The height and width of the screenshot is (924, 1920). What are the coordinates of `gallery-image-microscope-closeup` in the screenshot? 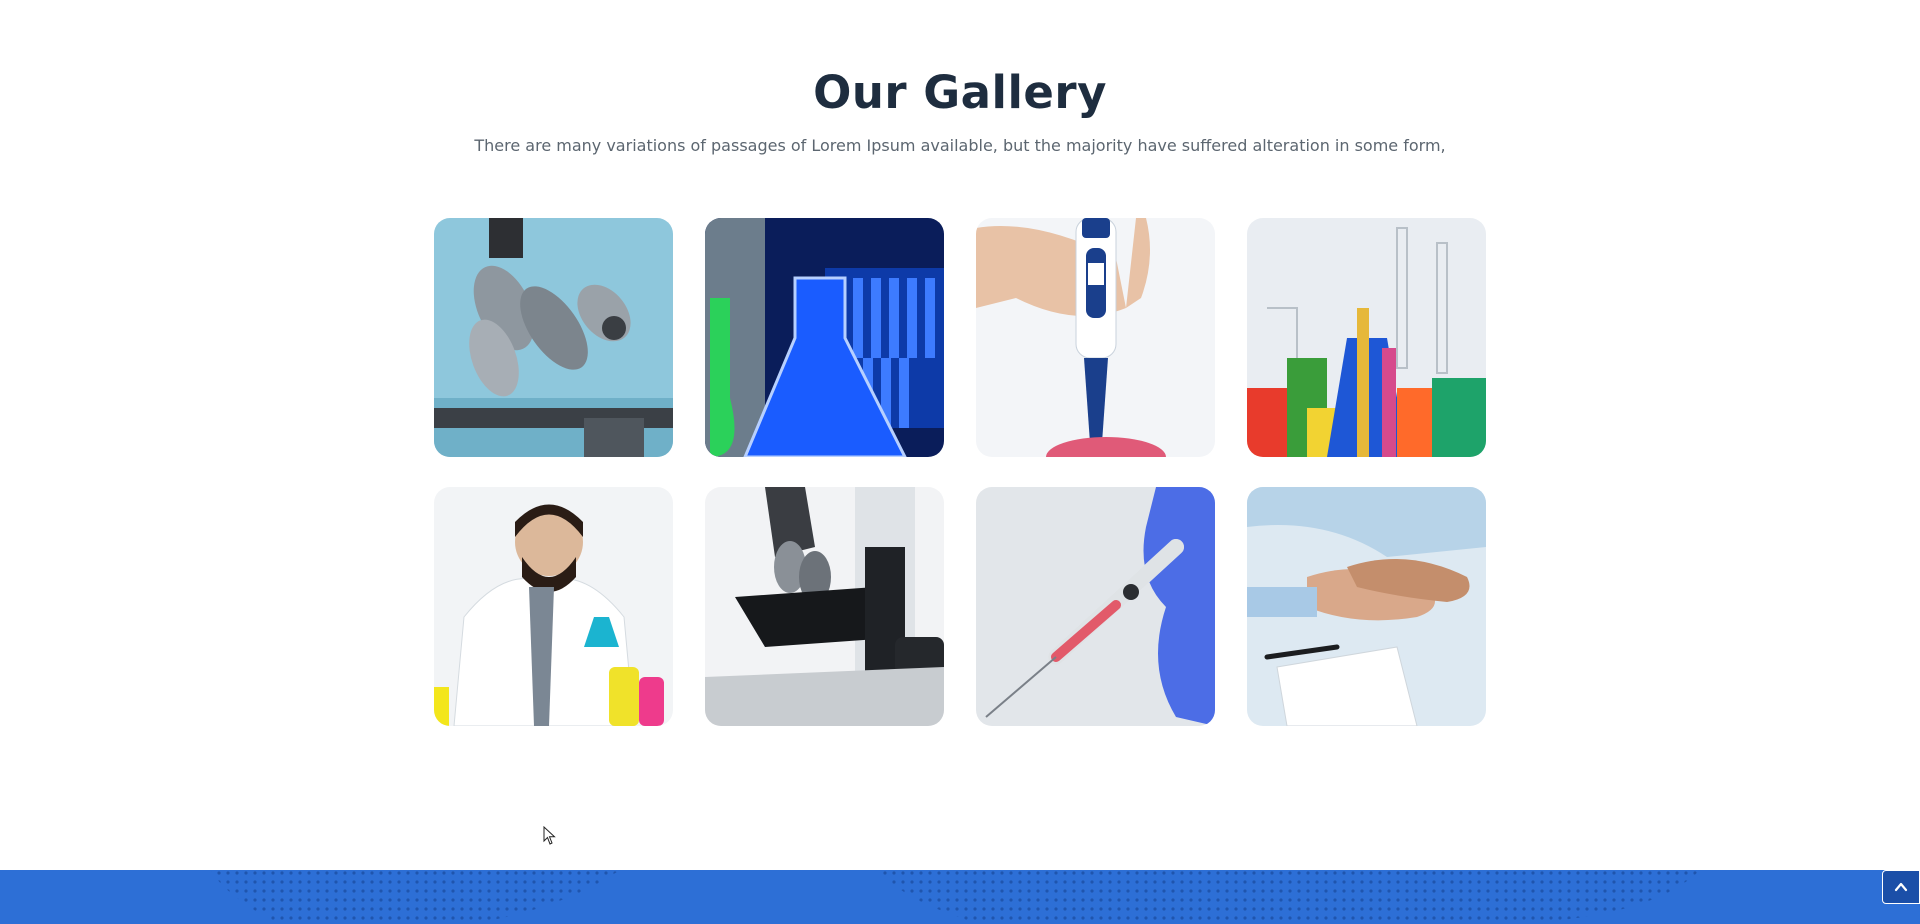 It's located at (553, 337).